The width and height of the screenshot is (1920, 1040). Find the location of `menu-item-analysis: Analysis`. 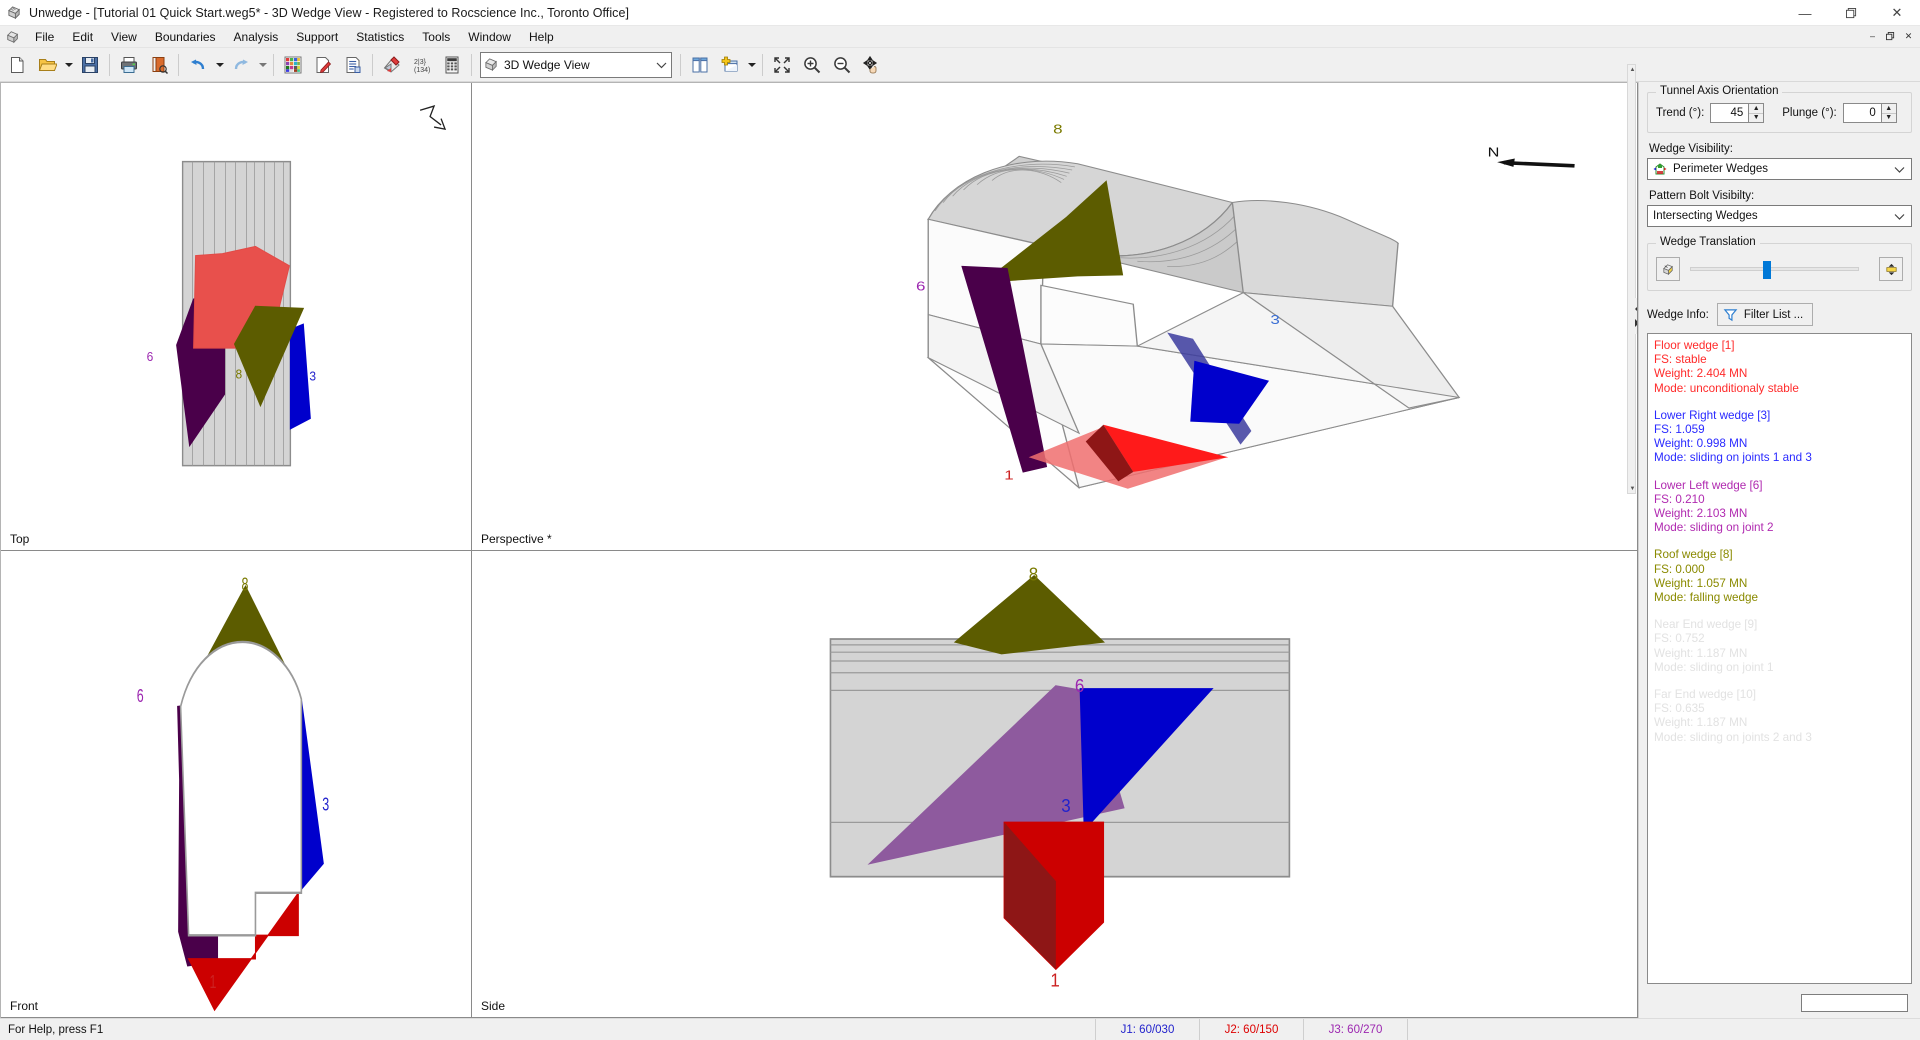

menu-item-analysis: Analysis is located at coordinates (256, 37).